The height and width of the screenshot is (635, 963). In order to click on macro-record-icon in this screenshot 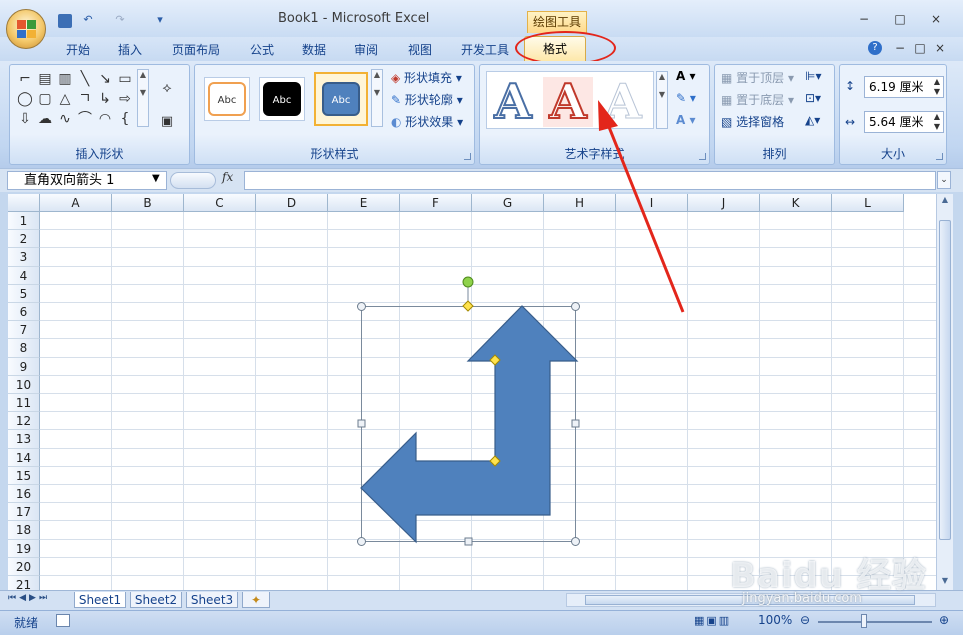, I will do `click(63, 620)`.